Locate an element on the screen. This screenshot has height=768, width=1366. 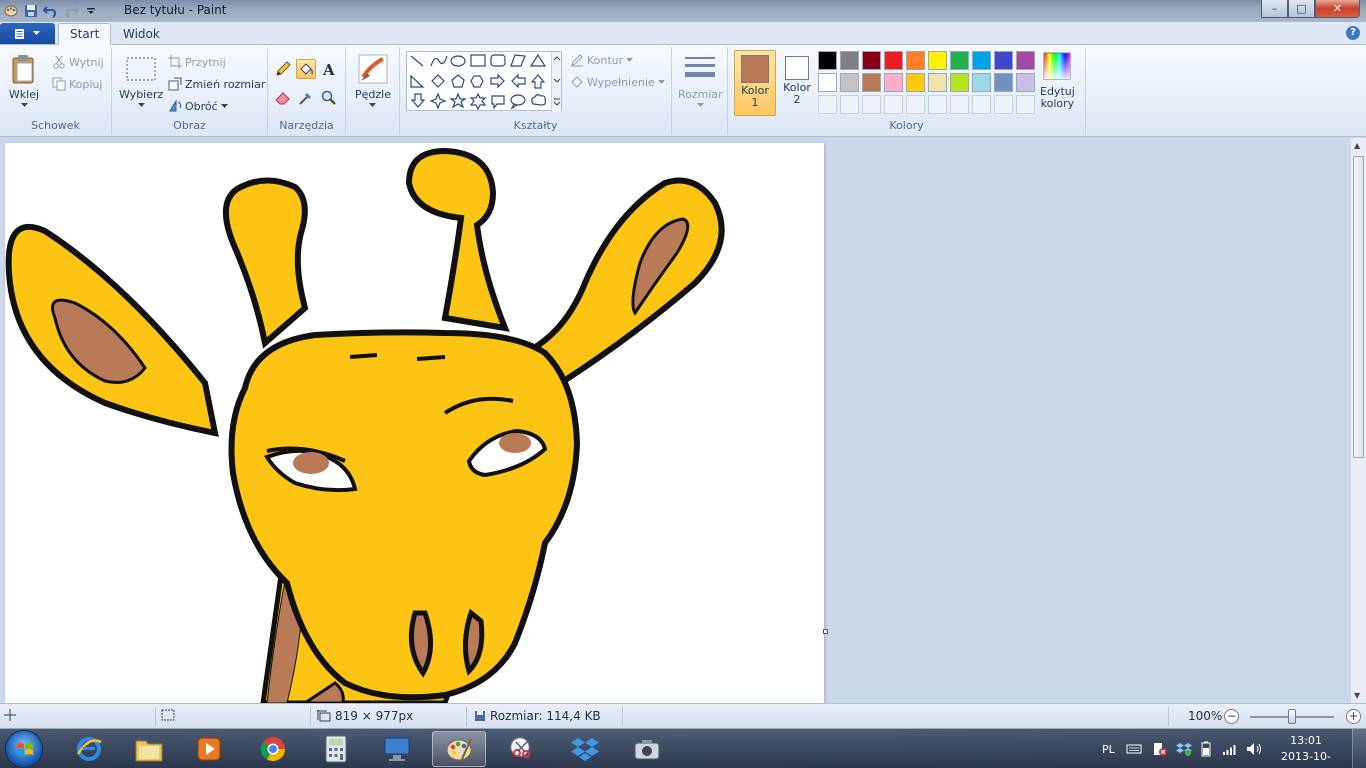
right-arrow-shape is located at coordinates (497, 81).